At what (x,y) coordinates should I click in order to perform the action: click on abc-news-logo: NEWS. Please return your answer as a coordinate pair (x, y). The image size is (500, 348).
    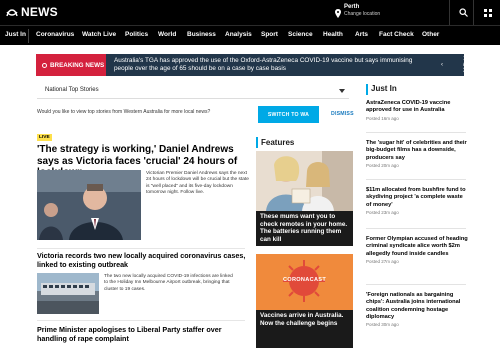
    Looking at the image, I should click on (32, 12).